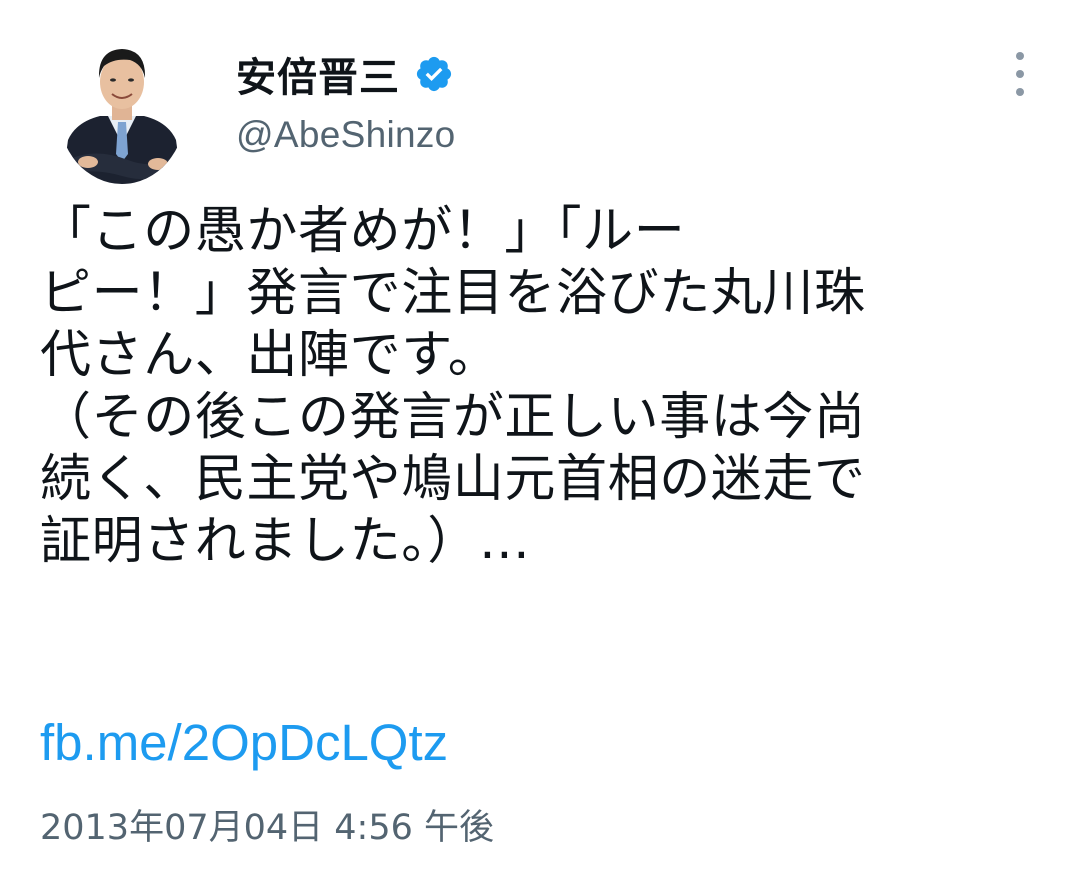 This screenshot has width=1080, height=884. I want to click on profile-photo-icon, so click(122, 110).